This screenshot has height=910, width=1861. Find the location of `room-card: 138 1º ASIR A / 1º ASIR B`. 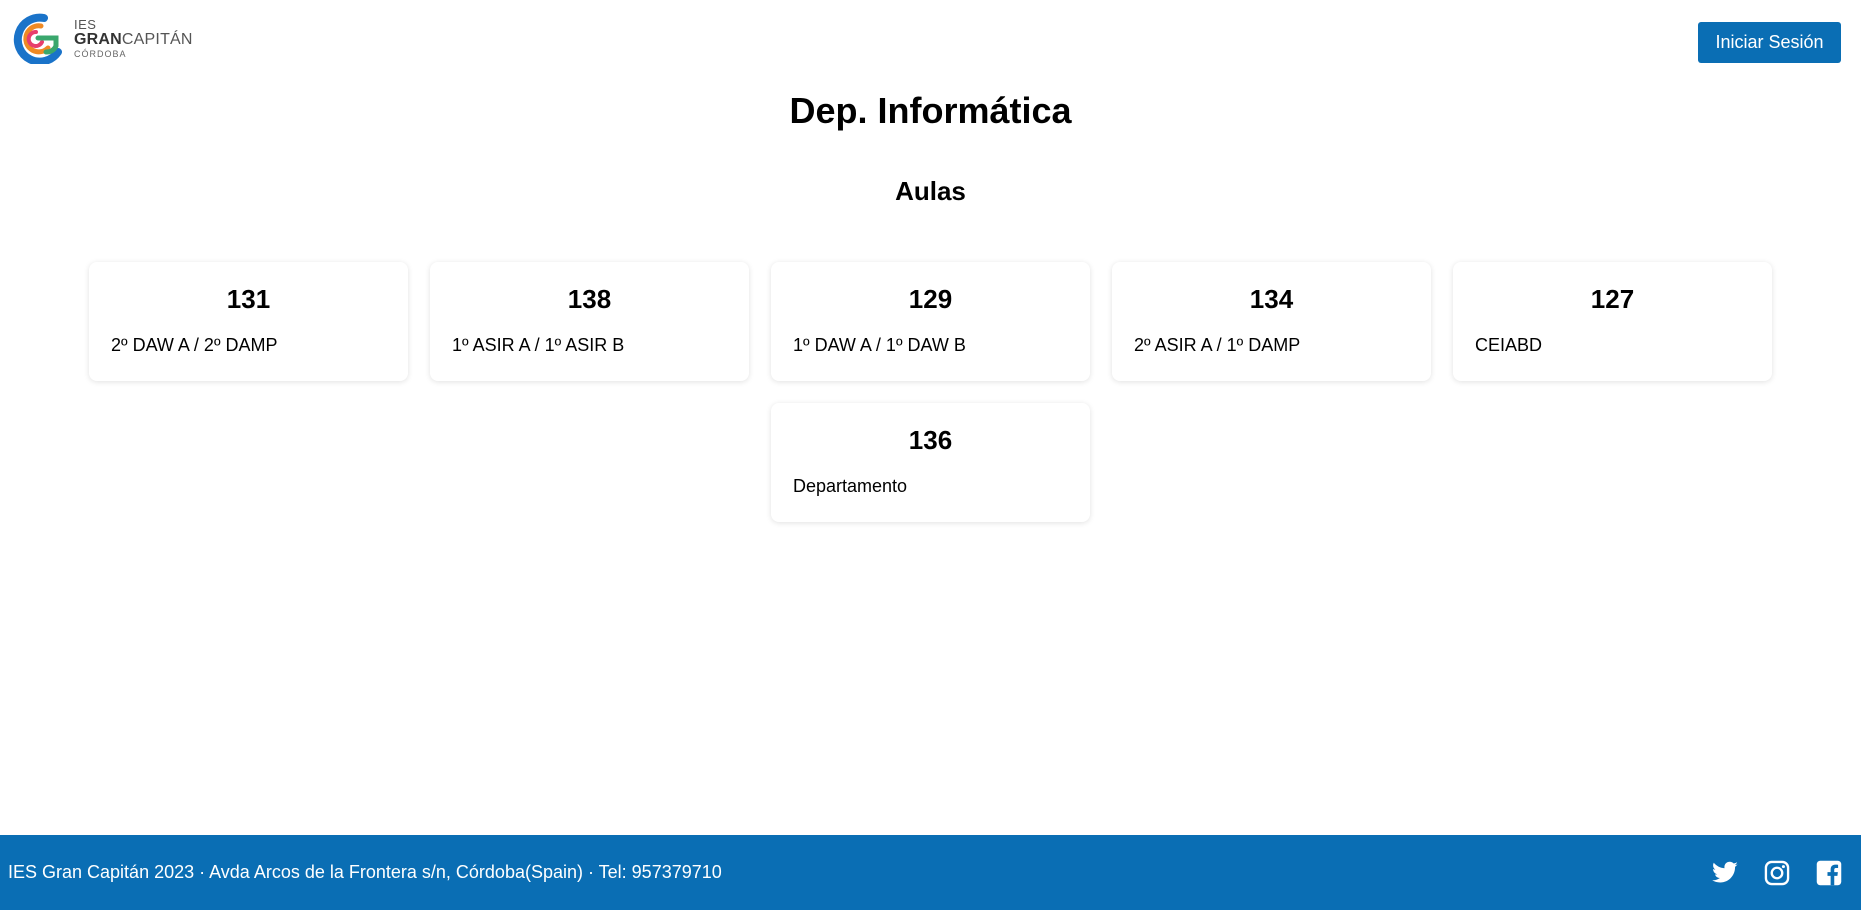

room-card: 138 1º ASIR A / 1º ASIR B is located at coordinates (589, 321).